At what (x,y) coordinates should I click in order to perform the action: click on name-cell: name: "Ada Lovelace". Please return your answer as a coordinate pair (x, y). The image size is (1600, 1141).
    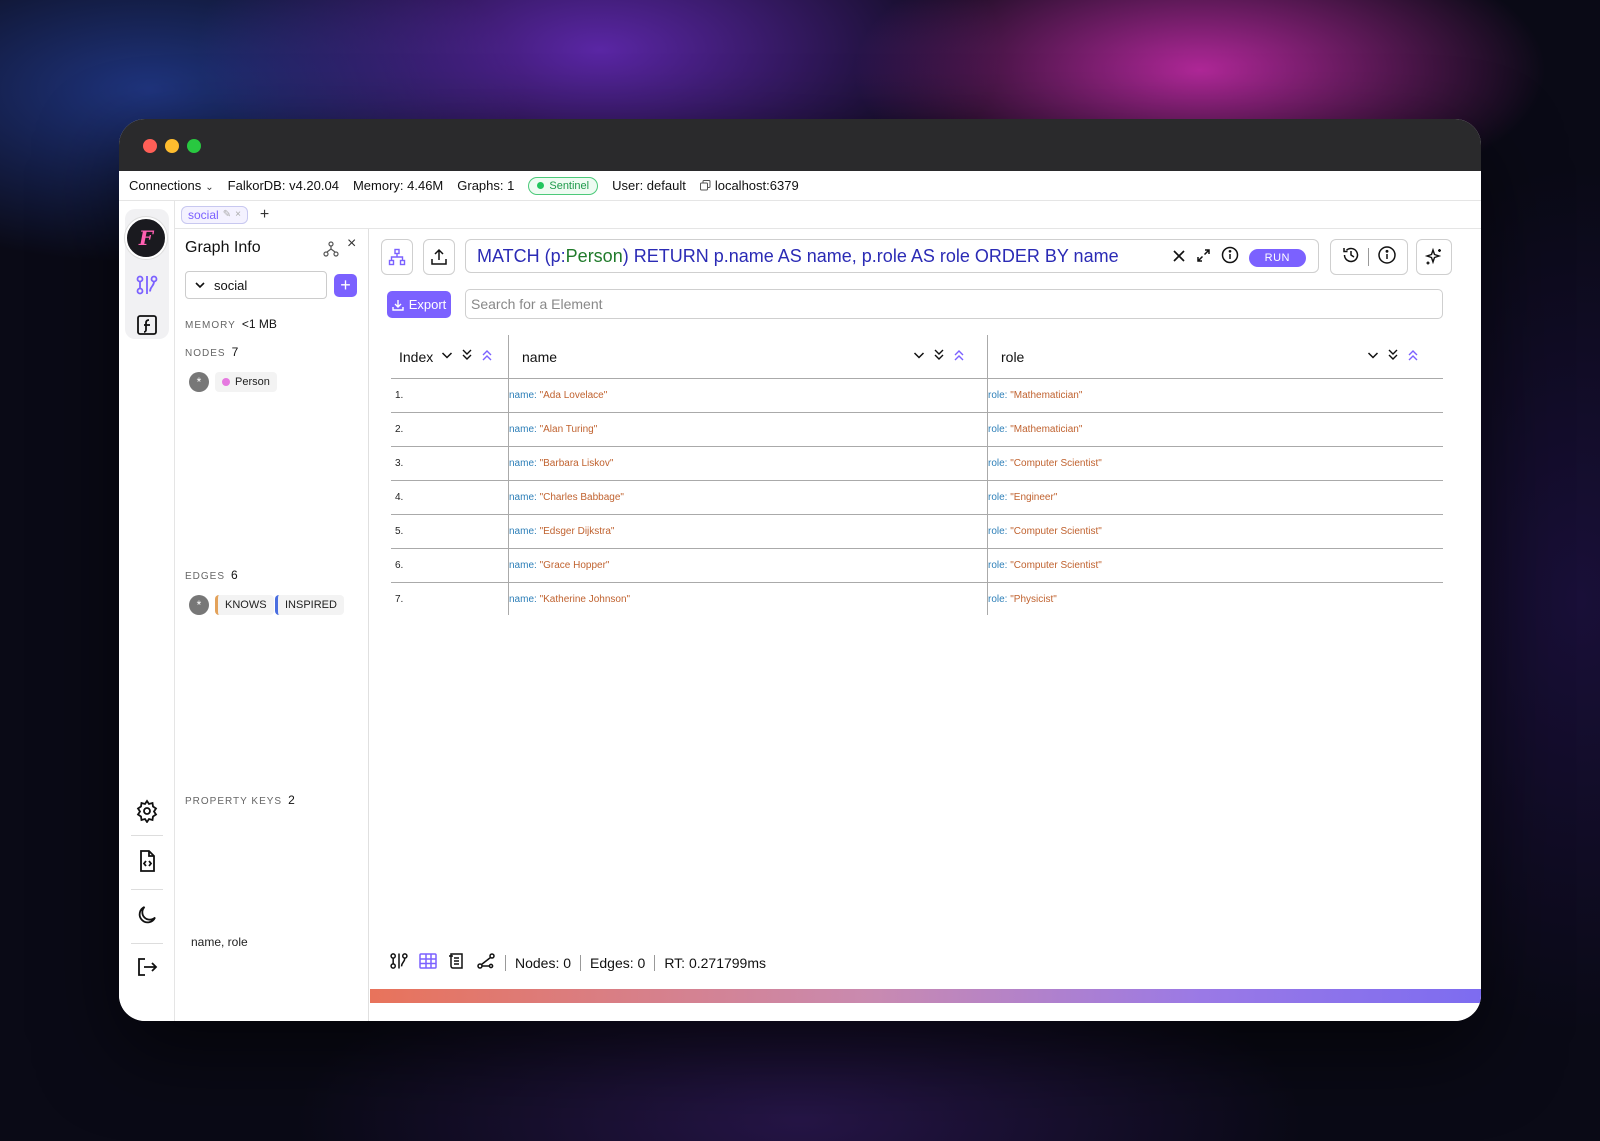
    Looking at the image, I should click on (558, 395).